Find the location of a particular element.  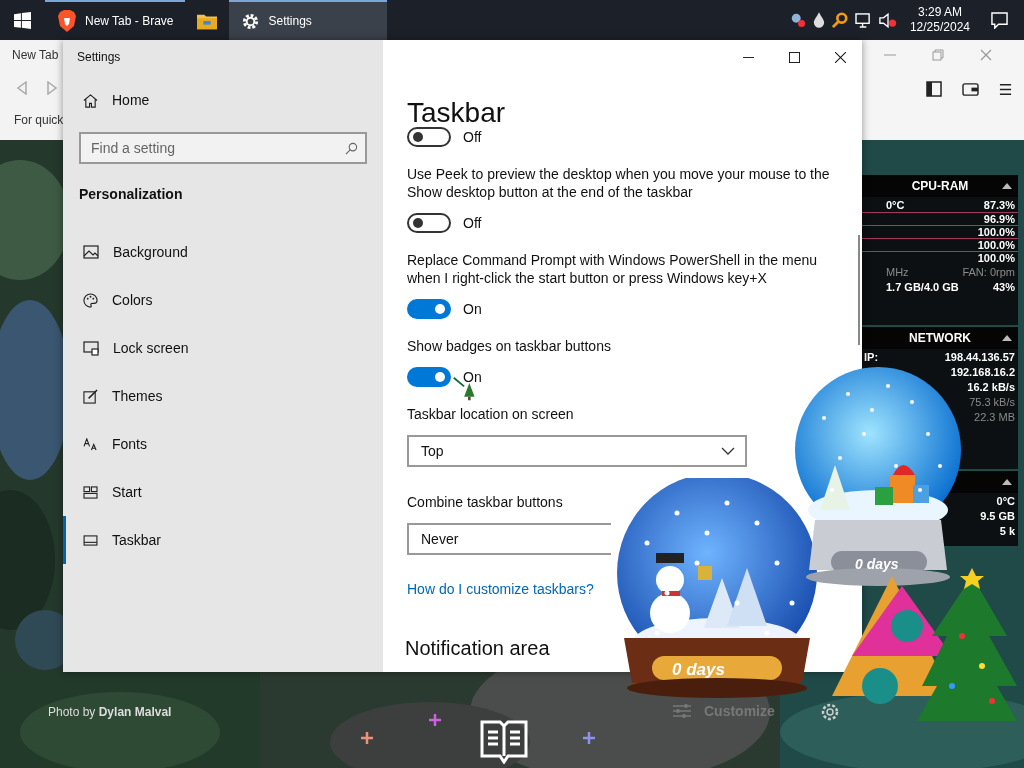

settings-icon is located at coordinates (830, 712).